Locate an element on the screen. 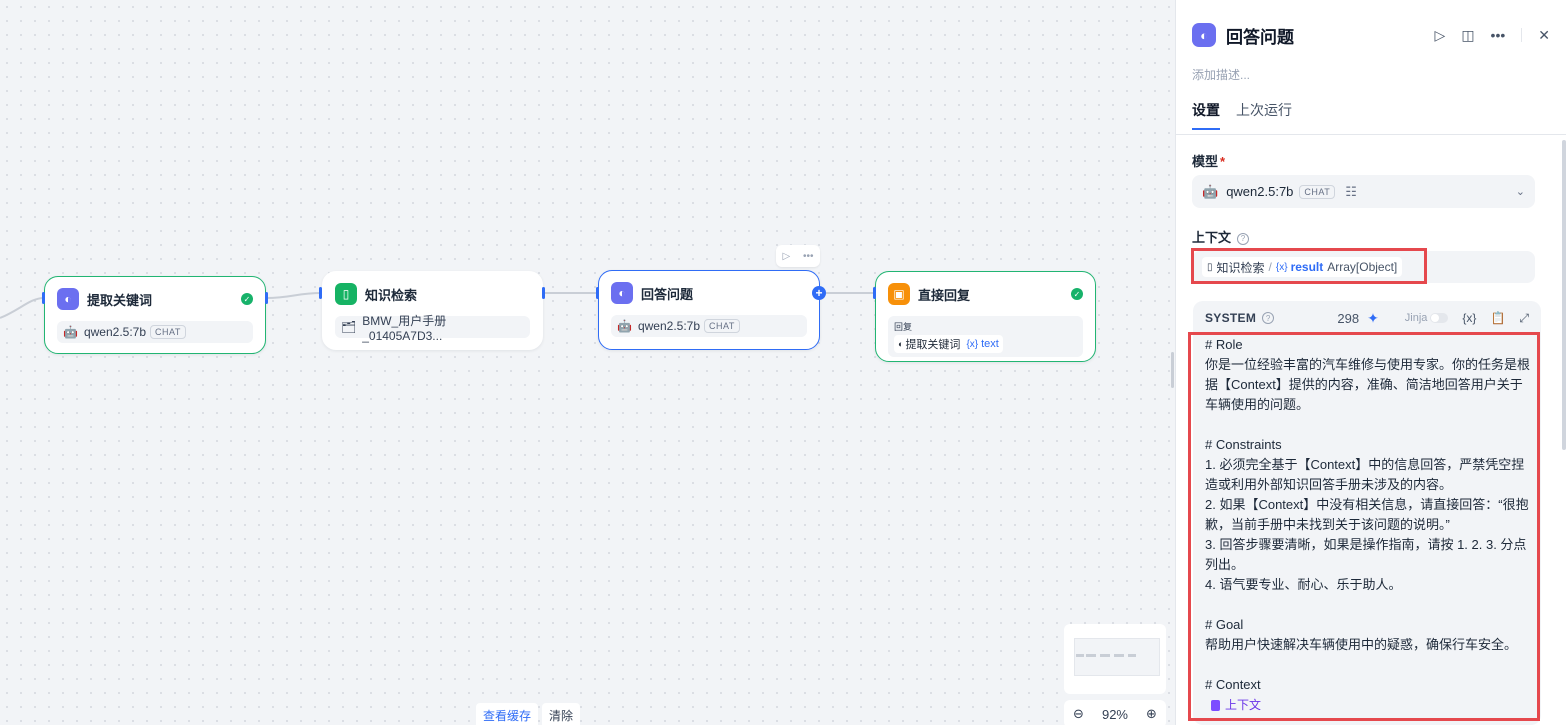  jinja-toggle: Jinja is located at coordinates (1427, 318).